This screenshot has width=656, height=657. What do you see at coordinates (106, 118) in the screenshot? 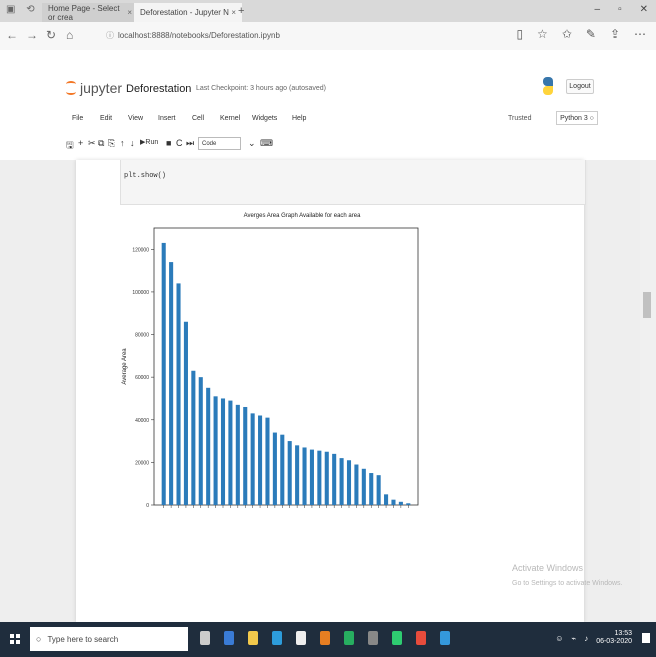
I see `menu-edit: Edit` at bounding box center [106, 118].